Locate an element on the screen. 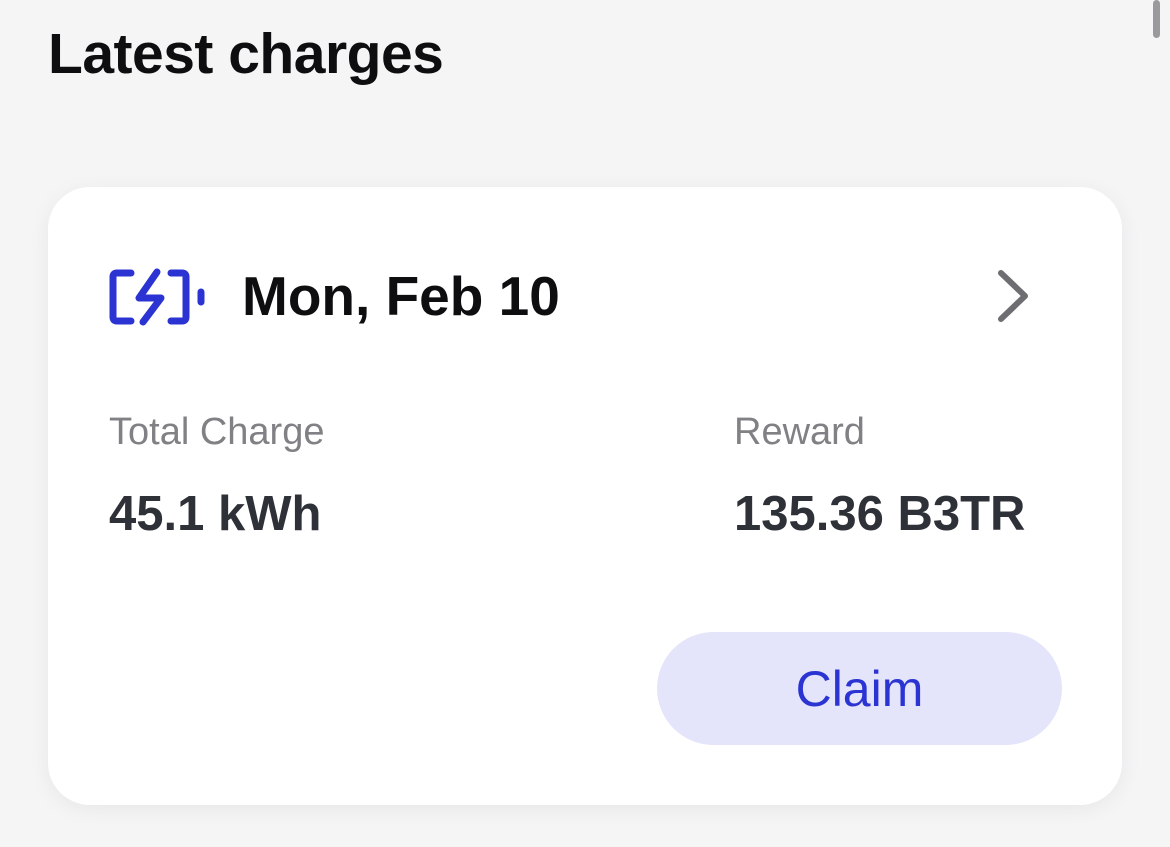  reward-label: Reward is located at coordinates (799, 432).